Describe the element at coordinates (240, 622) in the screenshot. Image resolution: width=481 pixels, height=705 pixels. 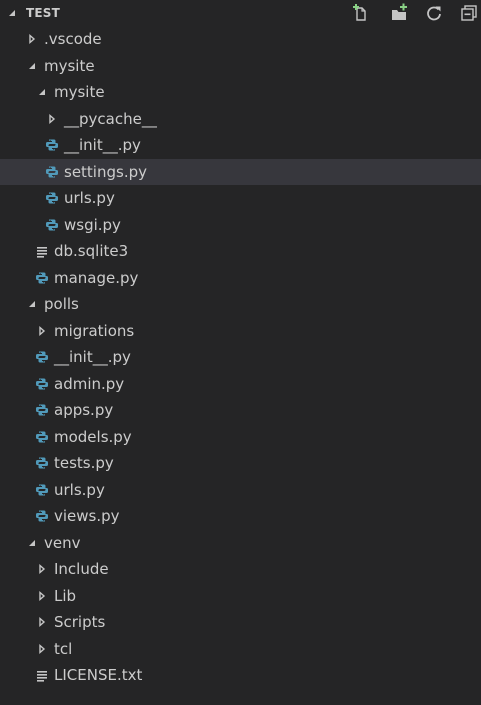
I see `tree-folder-row: Scripts` at that location.